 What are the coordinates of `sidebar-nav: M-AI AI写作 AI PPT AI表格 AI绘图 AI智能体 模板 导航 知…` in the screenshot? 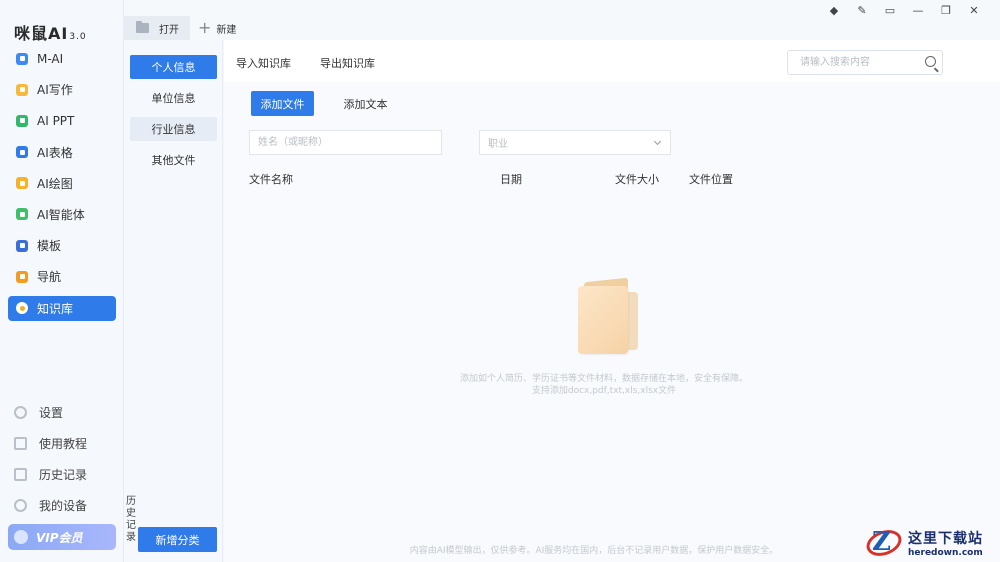 It's located at (62, 186).